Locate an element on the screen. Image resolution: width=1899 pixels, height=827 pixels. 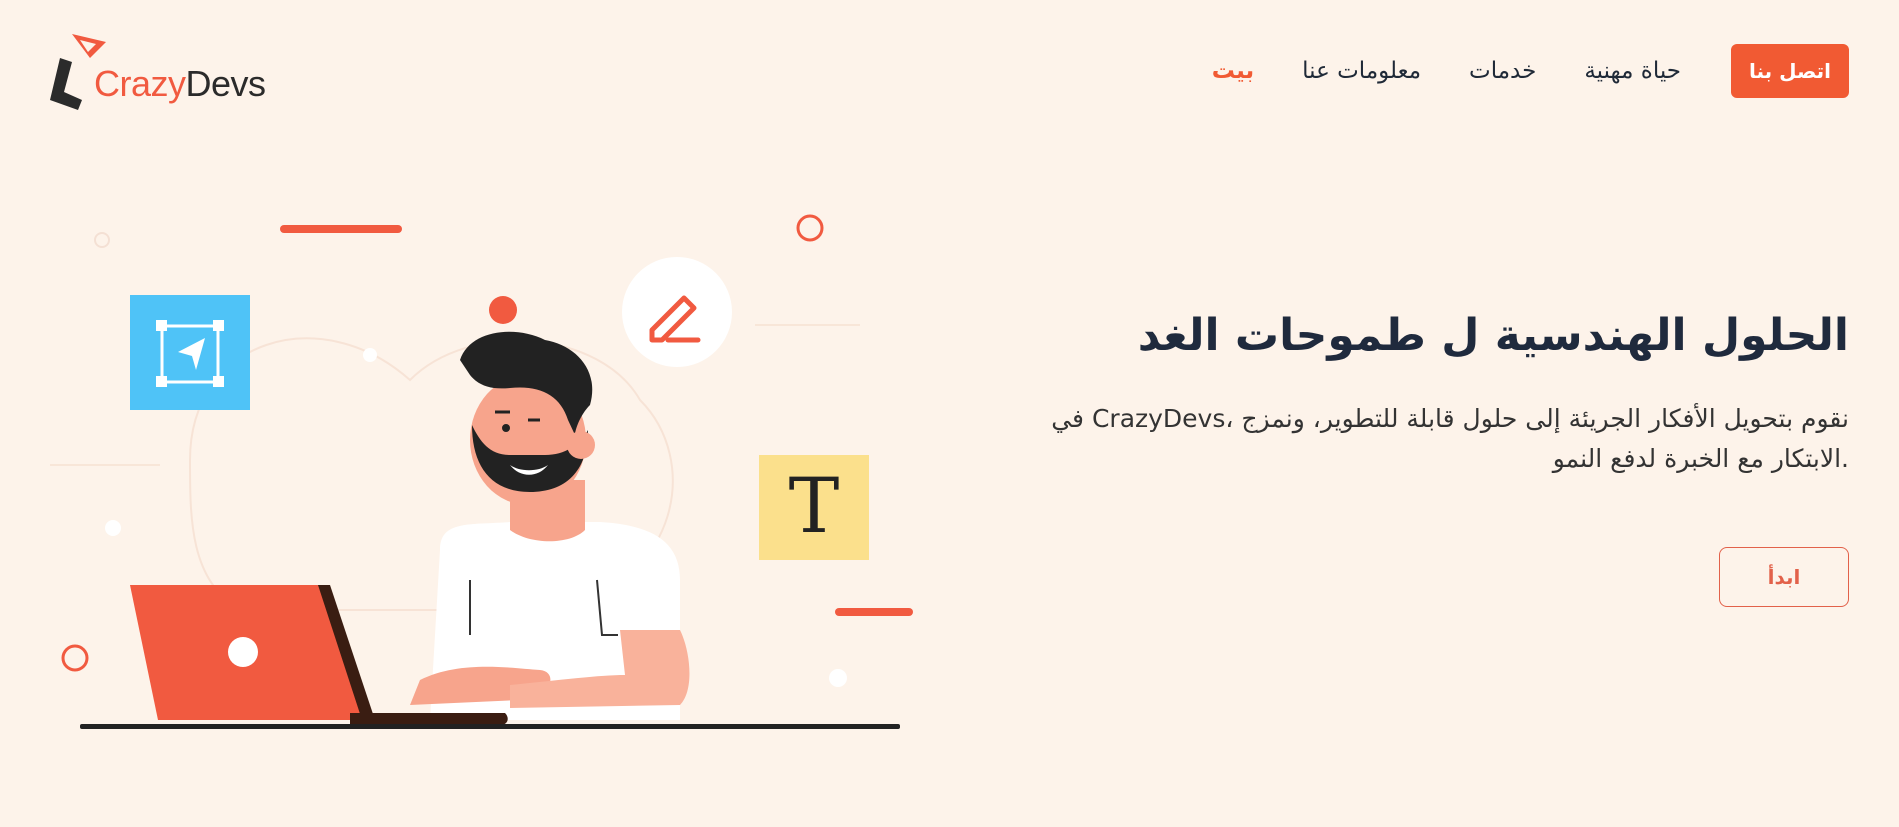
hero-description-line-2: .الابتكار مع الخبرة لدفع النمو is located at coordinates (1700, 458).